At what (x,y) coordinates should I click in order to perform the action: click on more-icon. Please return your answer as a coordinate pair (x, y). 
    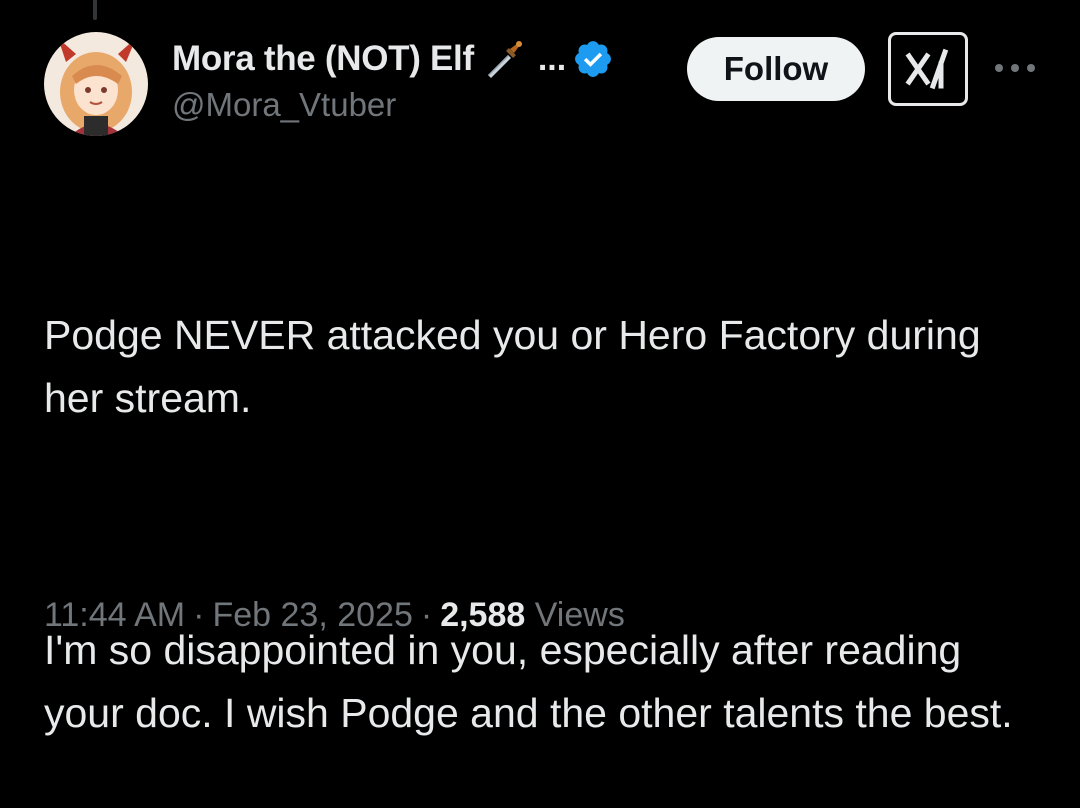
    Looking at the image, I should click on (1015, 68).